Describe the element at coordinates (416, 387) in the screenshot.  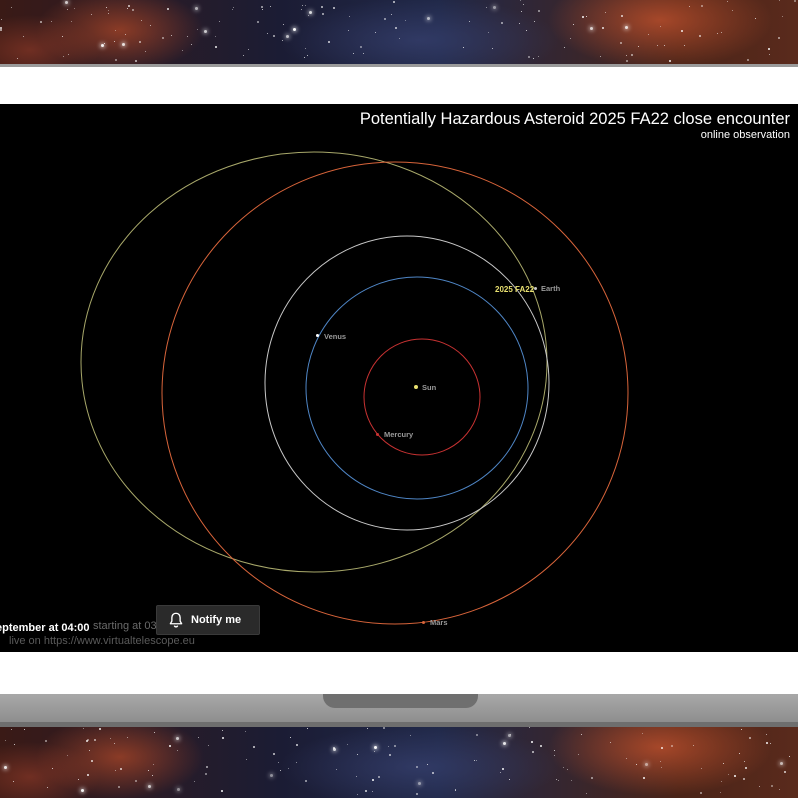
I see `sun-marker` at that location.